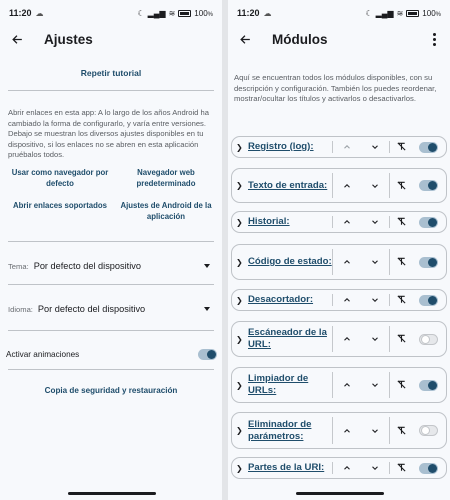 The width and height of the screenshot is (450, 500). Describe the element at coordinates (289, 262) in the screenshot. I see `module-name: Código de estado:` at that location.